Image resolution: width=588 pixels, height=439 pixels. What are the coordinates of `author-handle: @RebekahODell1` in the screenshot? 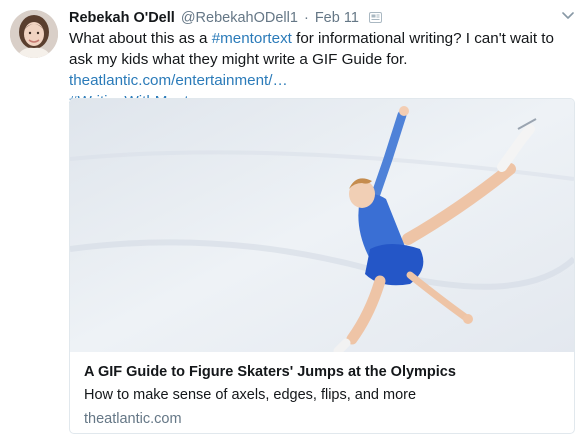 It's located at (239, 18).